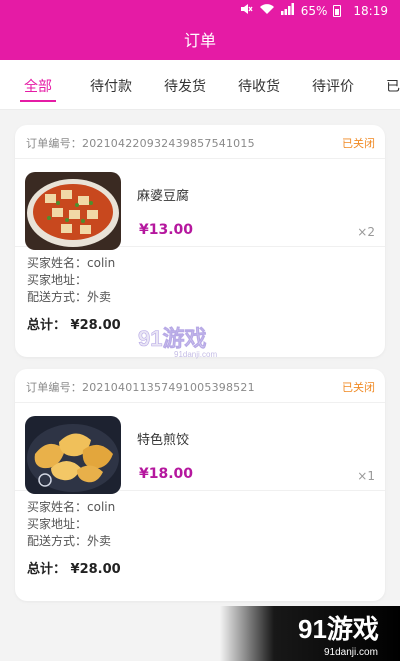 The image size is (400, 661). Describe the element at coordinates (393, 86) in the screenshot. I see `tab-completed-partial: 已` at that location.